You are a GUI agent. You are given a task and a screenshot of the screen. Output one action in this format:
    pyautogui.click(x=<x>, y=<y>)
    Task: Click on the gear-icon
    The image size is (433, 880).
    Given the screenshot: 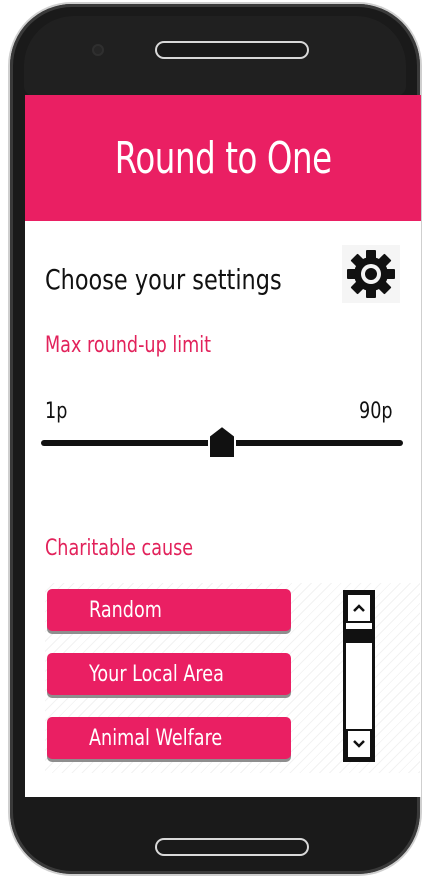 What is the action you would take?
    pyautogui.click(x=371, y=274)
    